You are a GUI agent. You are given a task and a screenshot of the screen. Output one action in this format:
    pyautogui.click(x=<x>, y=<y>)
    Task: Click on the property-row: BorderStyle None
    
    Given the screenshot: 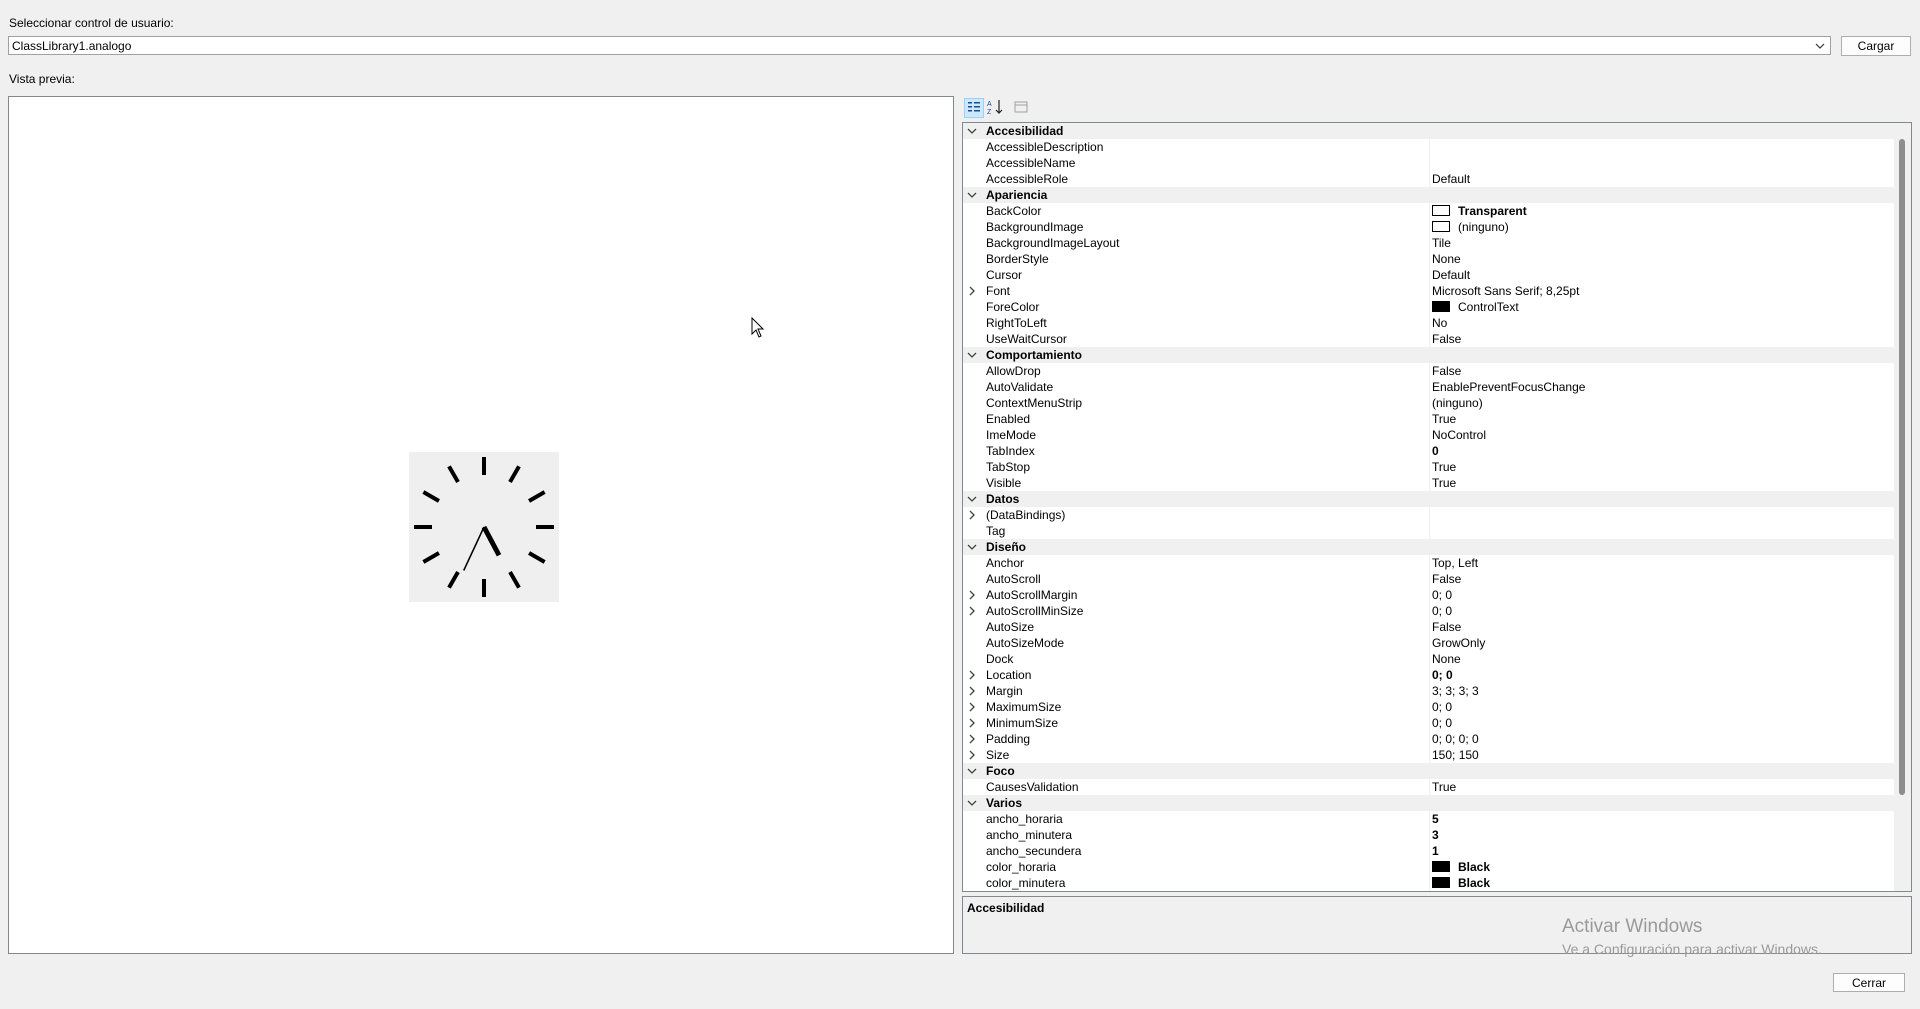 What is the action you would take?
    pyautogui.click(x=1429, y=259)
    